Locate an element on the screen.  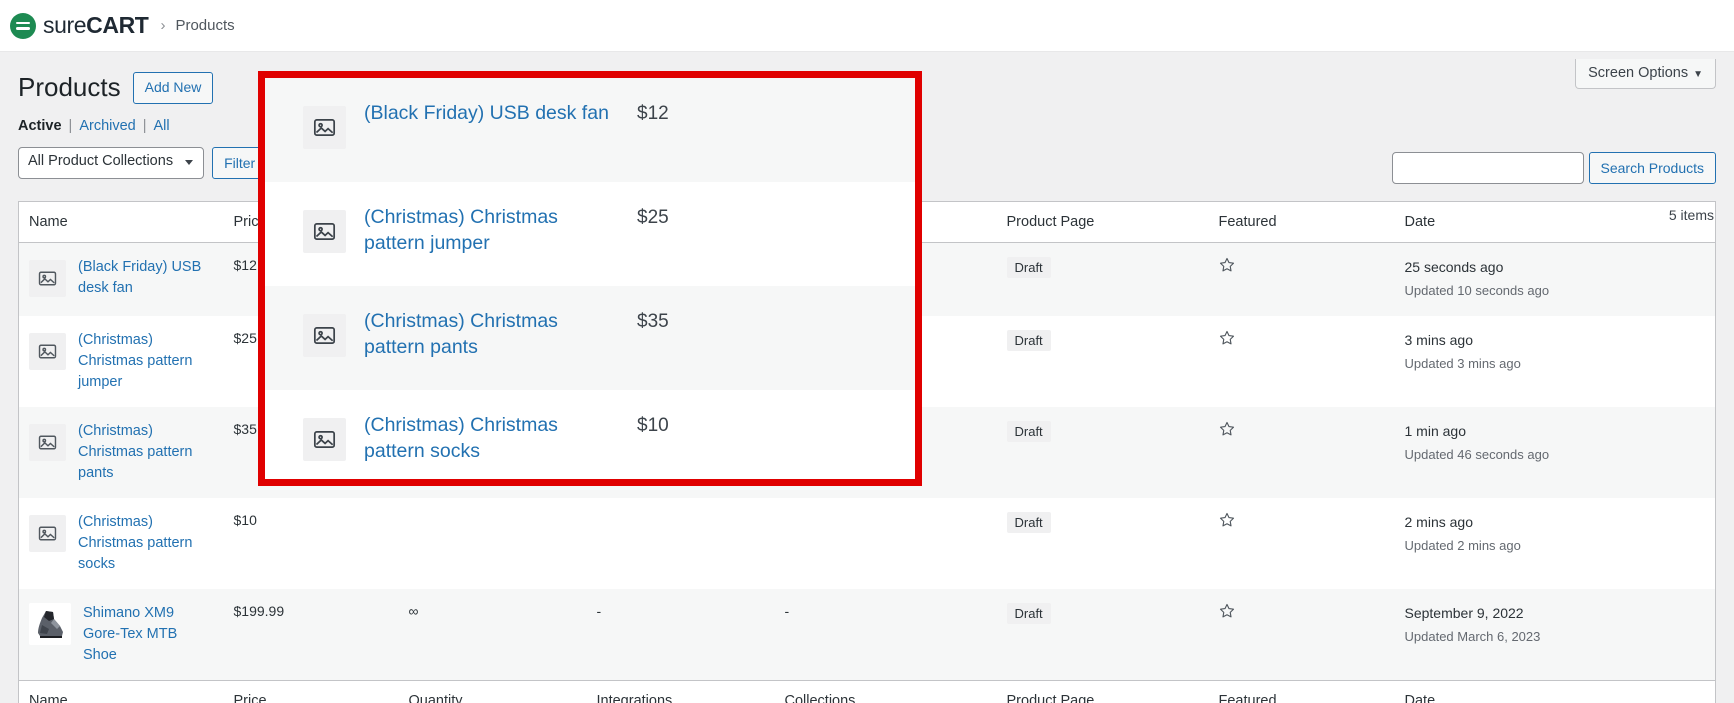
date-created: 1 min ago is located at coordinates (1435, 430).